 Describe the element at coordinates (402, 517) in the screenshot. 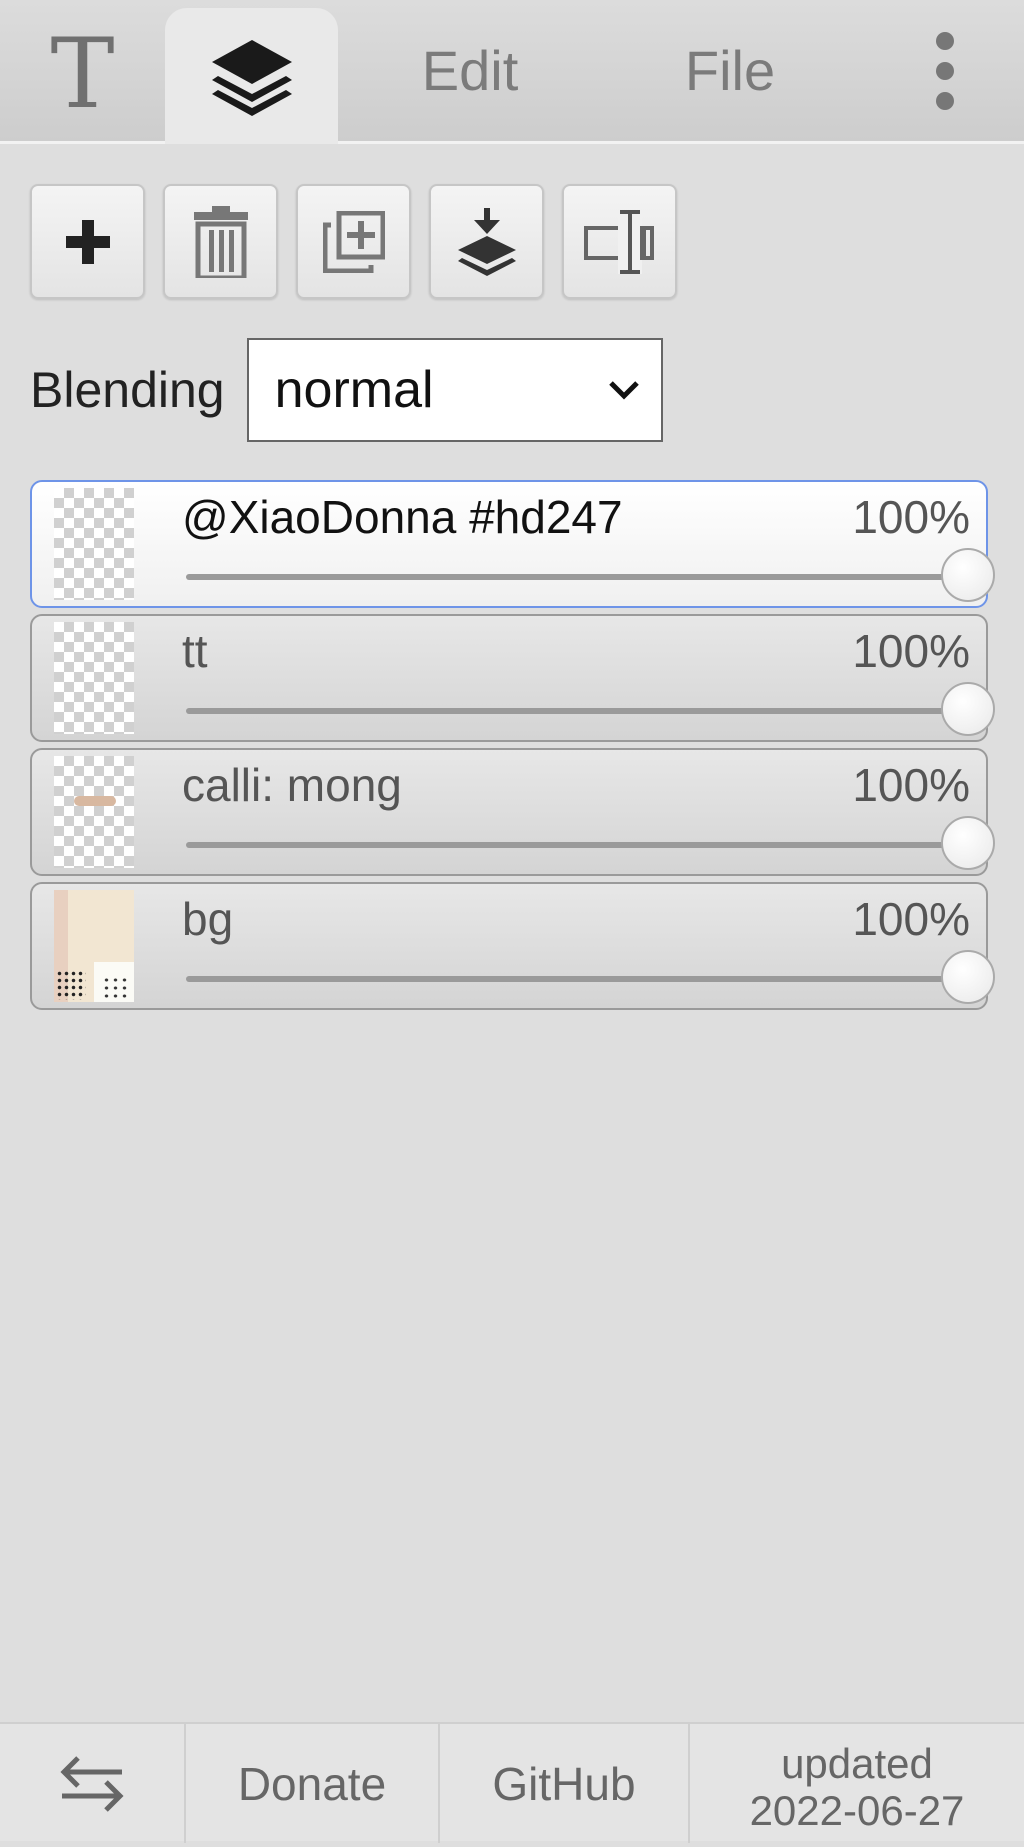

I see `layer-name: @XiaoDonna #hd247` at that location.